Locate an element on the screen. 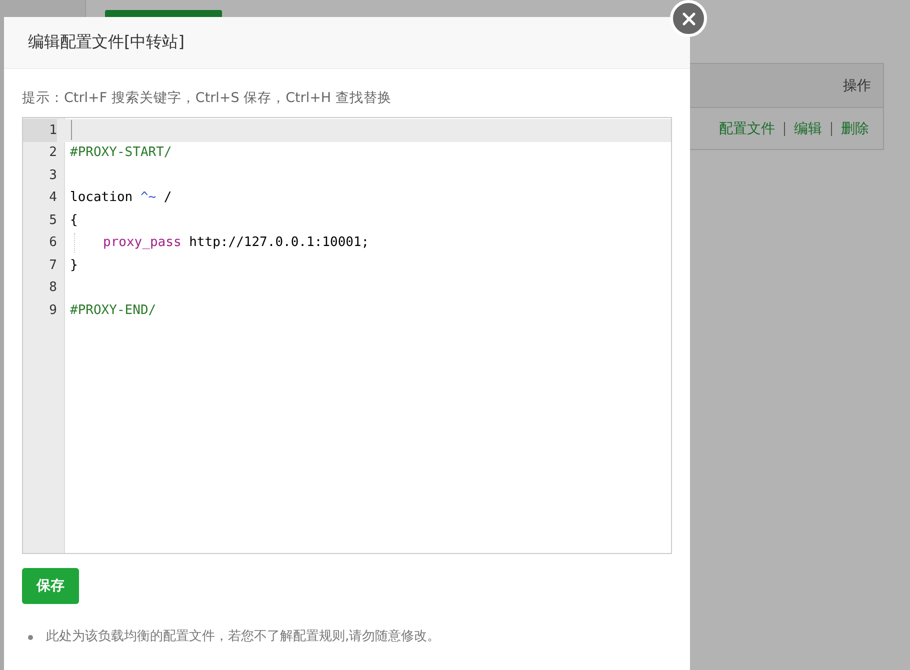 The width and height of the screenshot is (910, 670). code-text: #PROXY-START/ is located at coordinates (121, 152).